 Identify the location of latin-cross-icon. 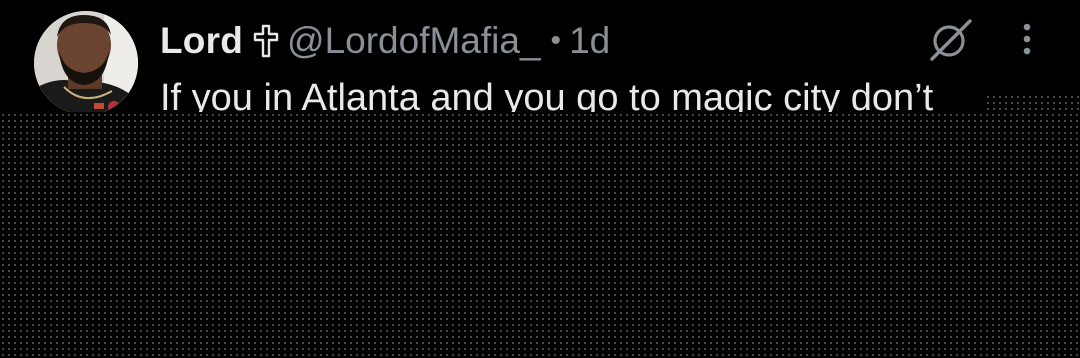
(266, 41).